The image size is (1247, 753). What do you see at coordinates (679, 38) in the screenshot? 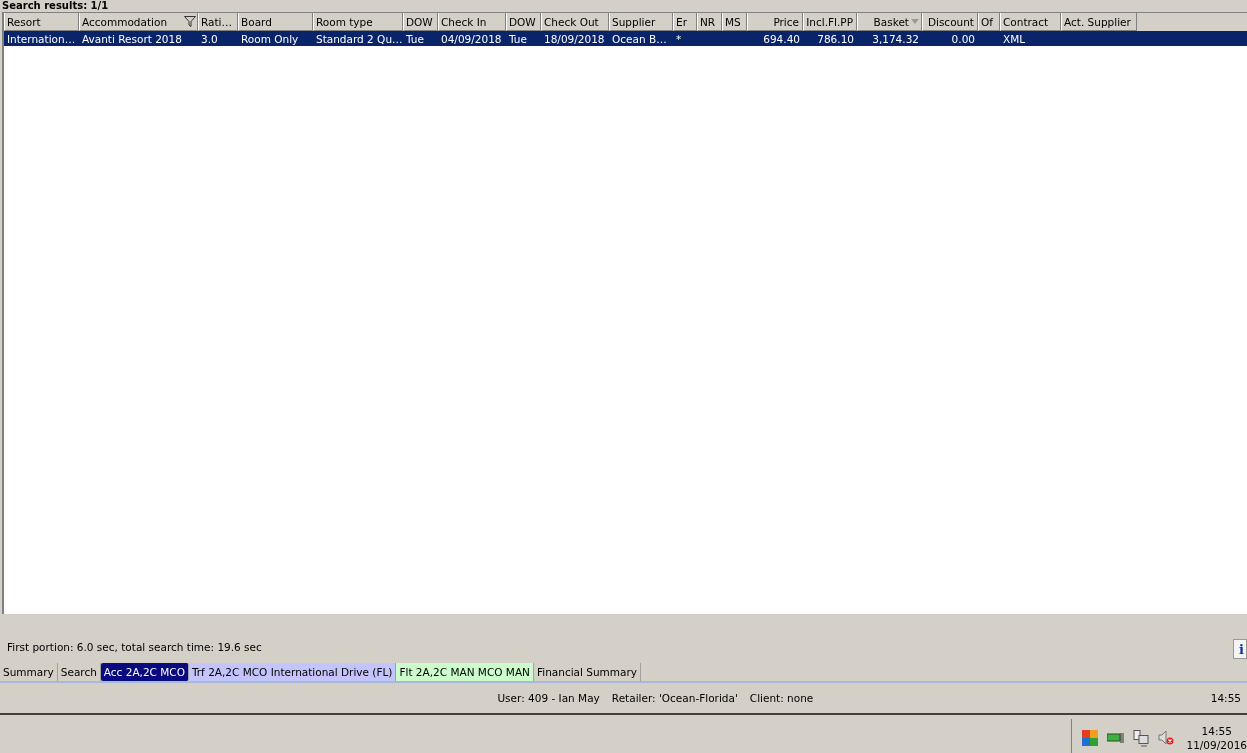
I see `table-cell-text: *` at bounding box center [679, 38].